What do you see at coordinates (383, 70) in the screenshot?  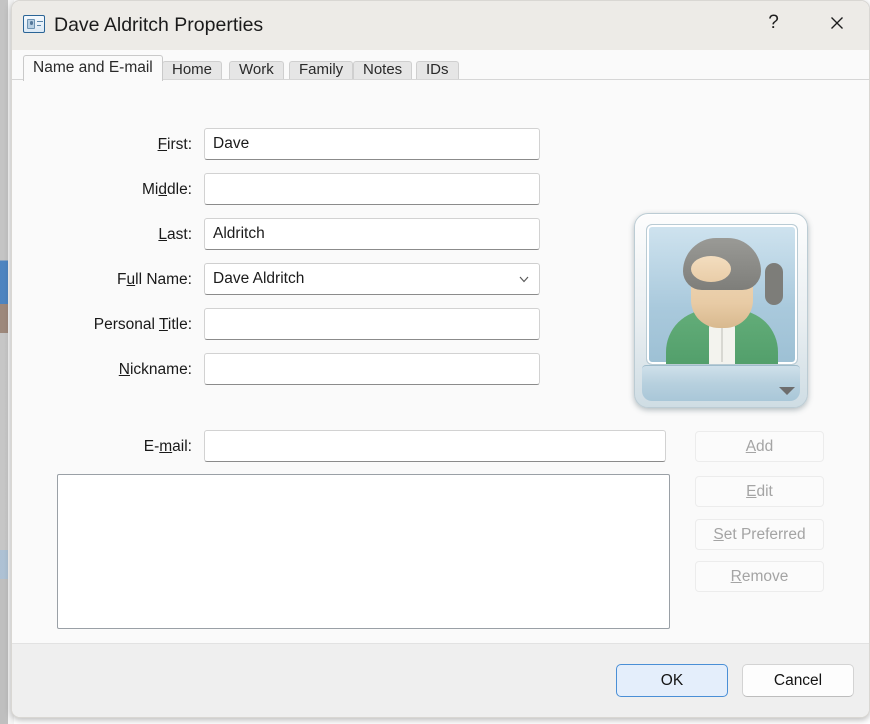 I see `tab-notes: Notes` at bounding box center [383, 70].